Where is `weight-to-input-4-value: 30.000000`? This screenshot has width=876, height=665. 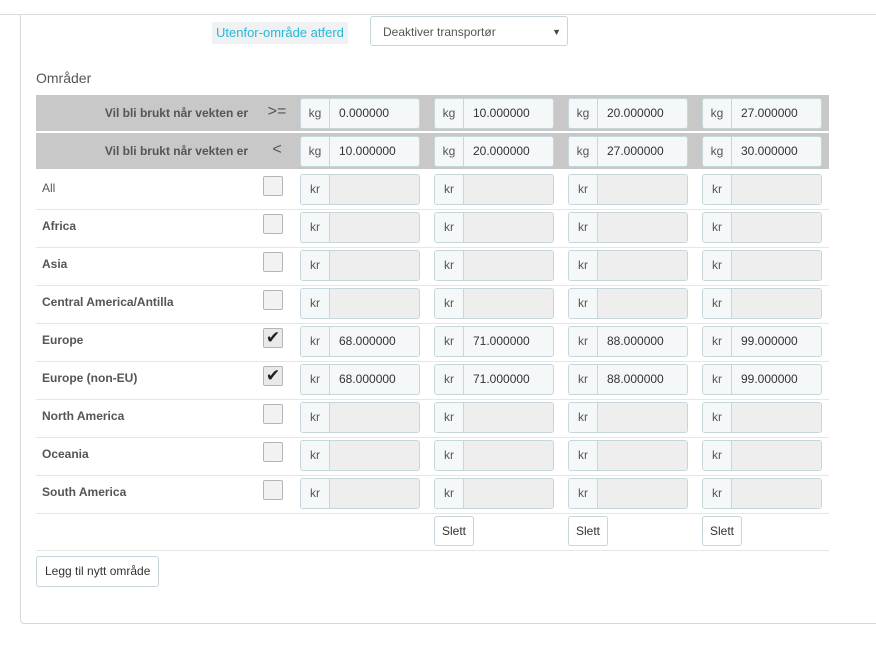
weight-to-input-4-value: 30.000000 is located at coordinates (776, 151).